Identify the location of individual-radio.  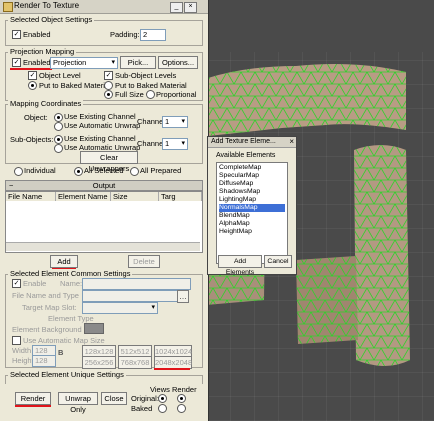
(18, 171).